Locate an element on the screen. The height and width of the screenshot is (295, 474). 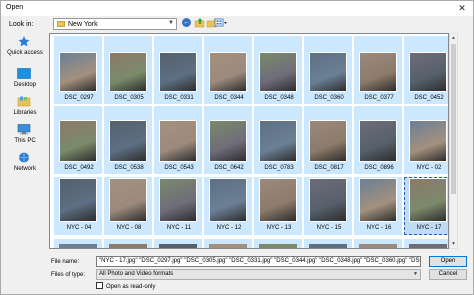
place-quick-access: Quick access is located at coordinates (25, 48).